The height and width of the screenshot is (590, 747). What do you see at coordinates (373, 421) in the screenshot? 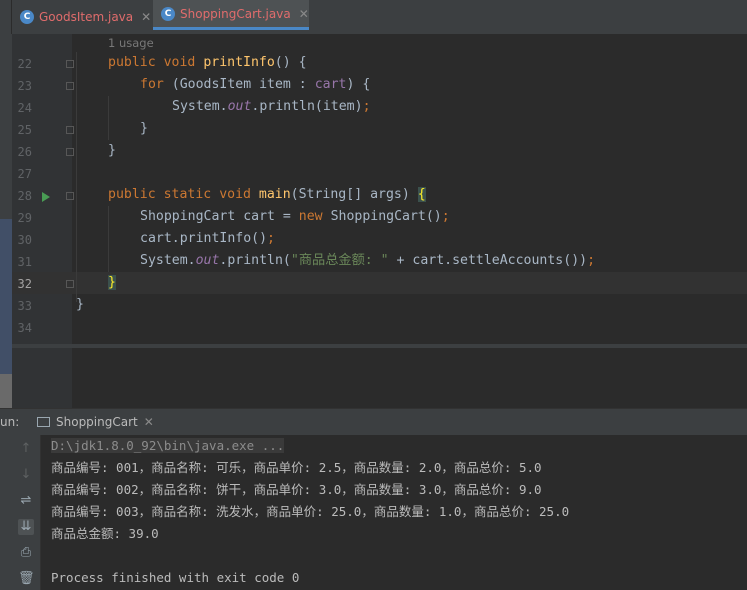
I see `run-panel-header: un: ShoppingCart ✕` at bounding box center [373, 421].